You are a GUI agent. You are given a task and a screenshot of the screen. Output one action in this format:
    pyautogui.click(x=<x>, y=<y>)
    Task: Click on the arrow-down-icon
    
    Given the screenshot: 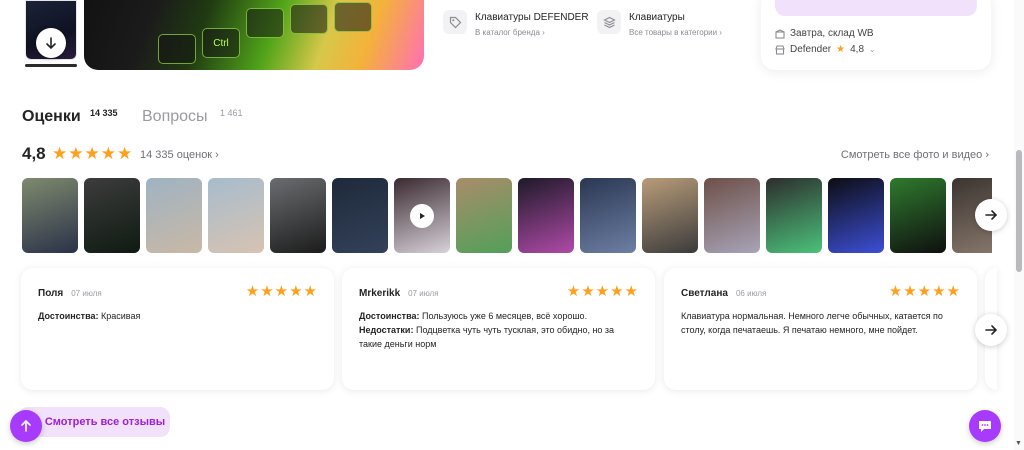 What is the action you would take?
    pyautogui.click(x=51, y=43)
    